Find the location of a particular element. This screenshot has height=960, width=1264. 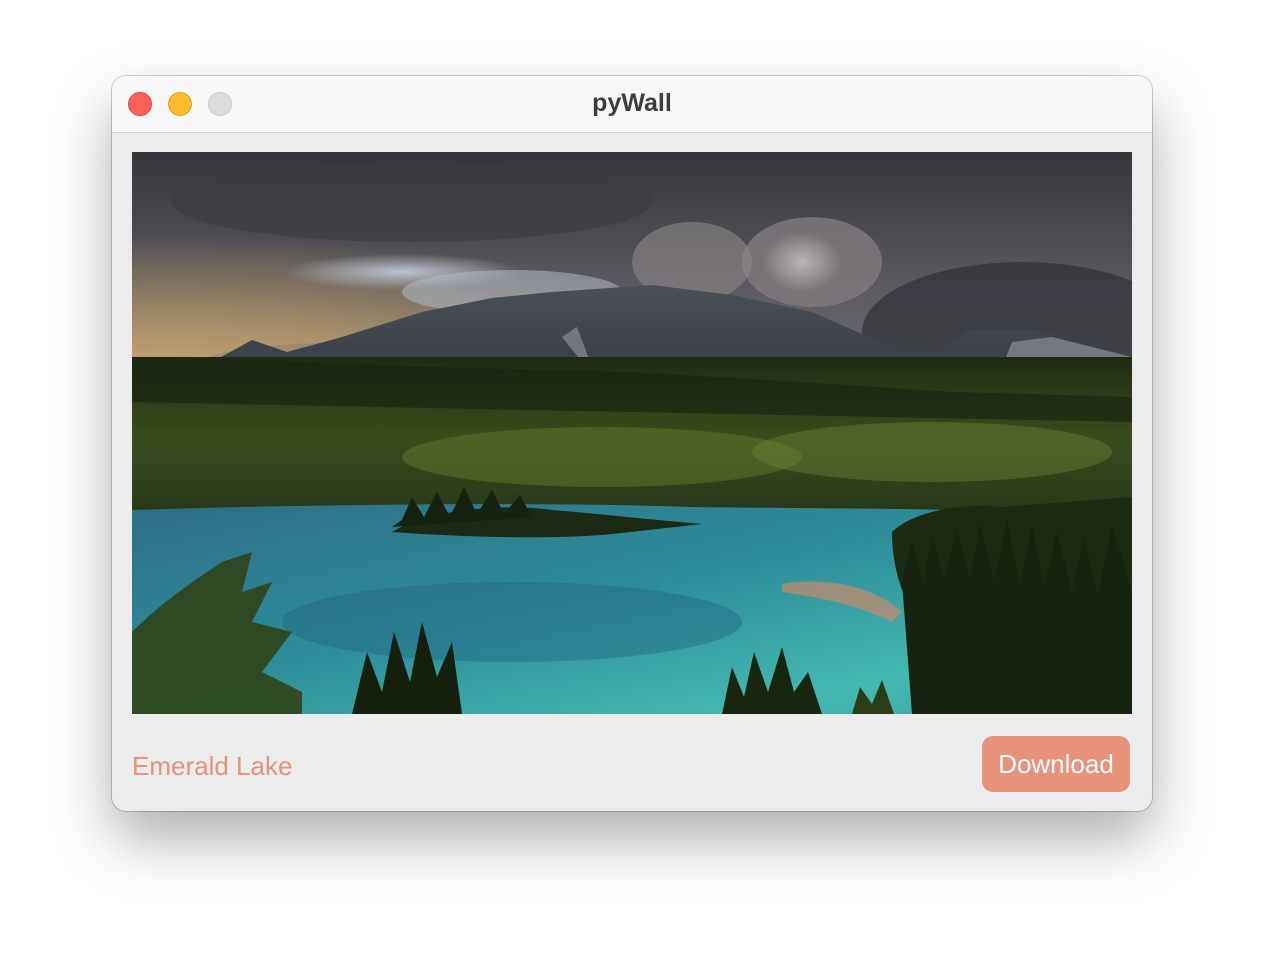

window-title: pyWall is located at coordinates (632, 103).